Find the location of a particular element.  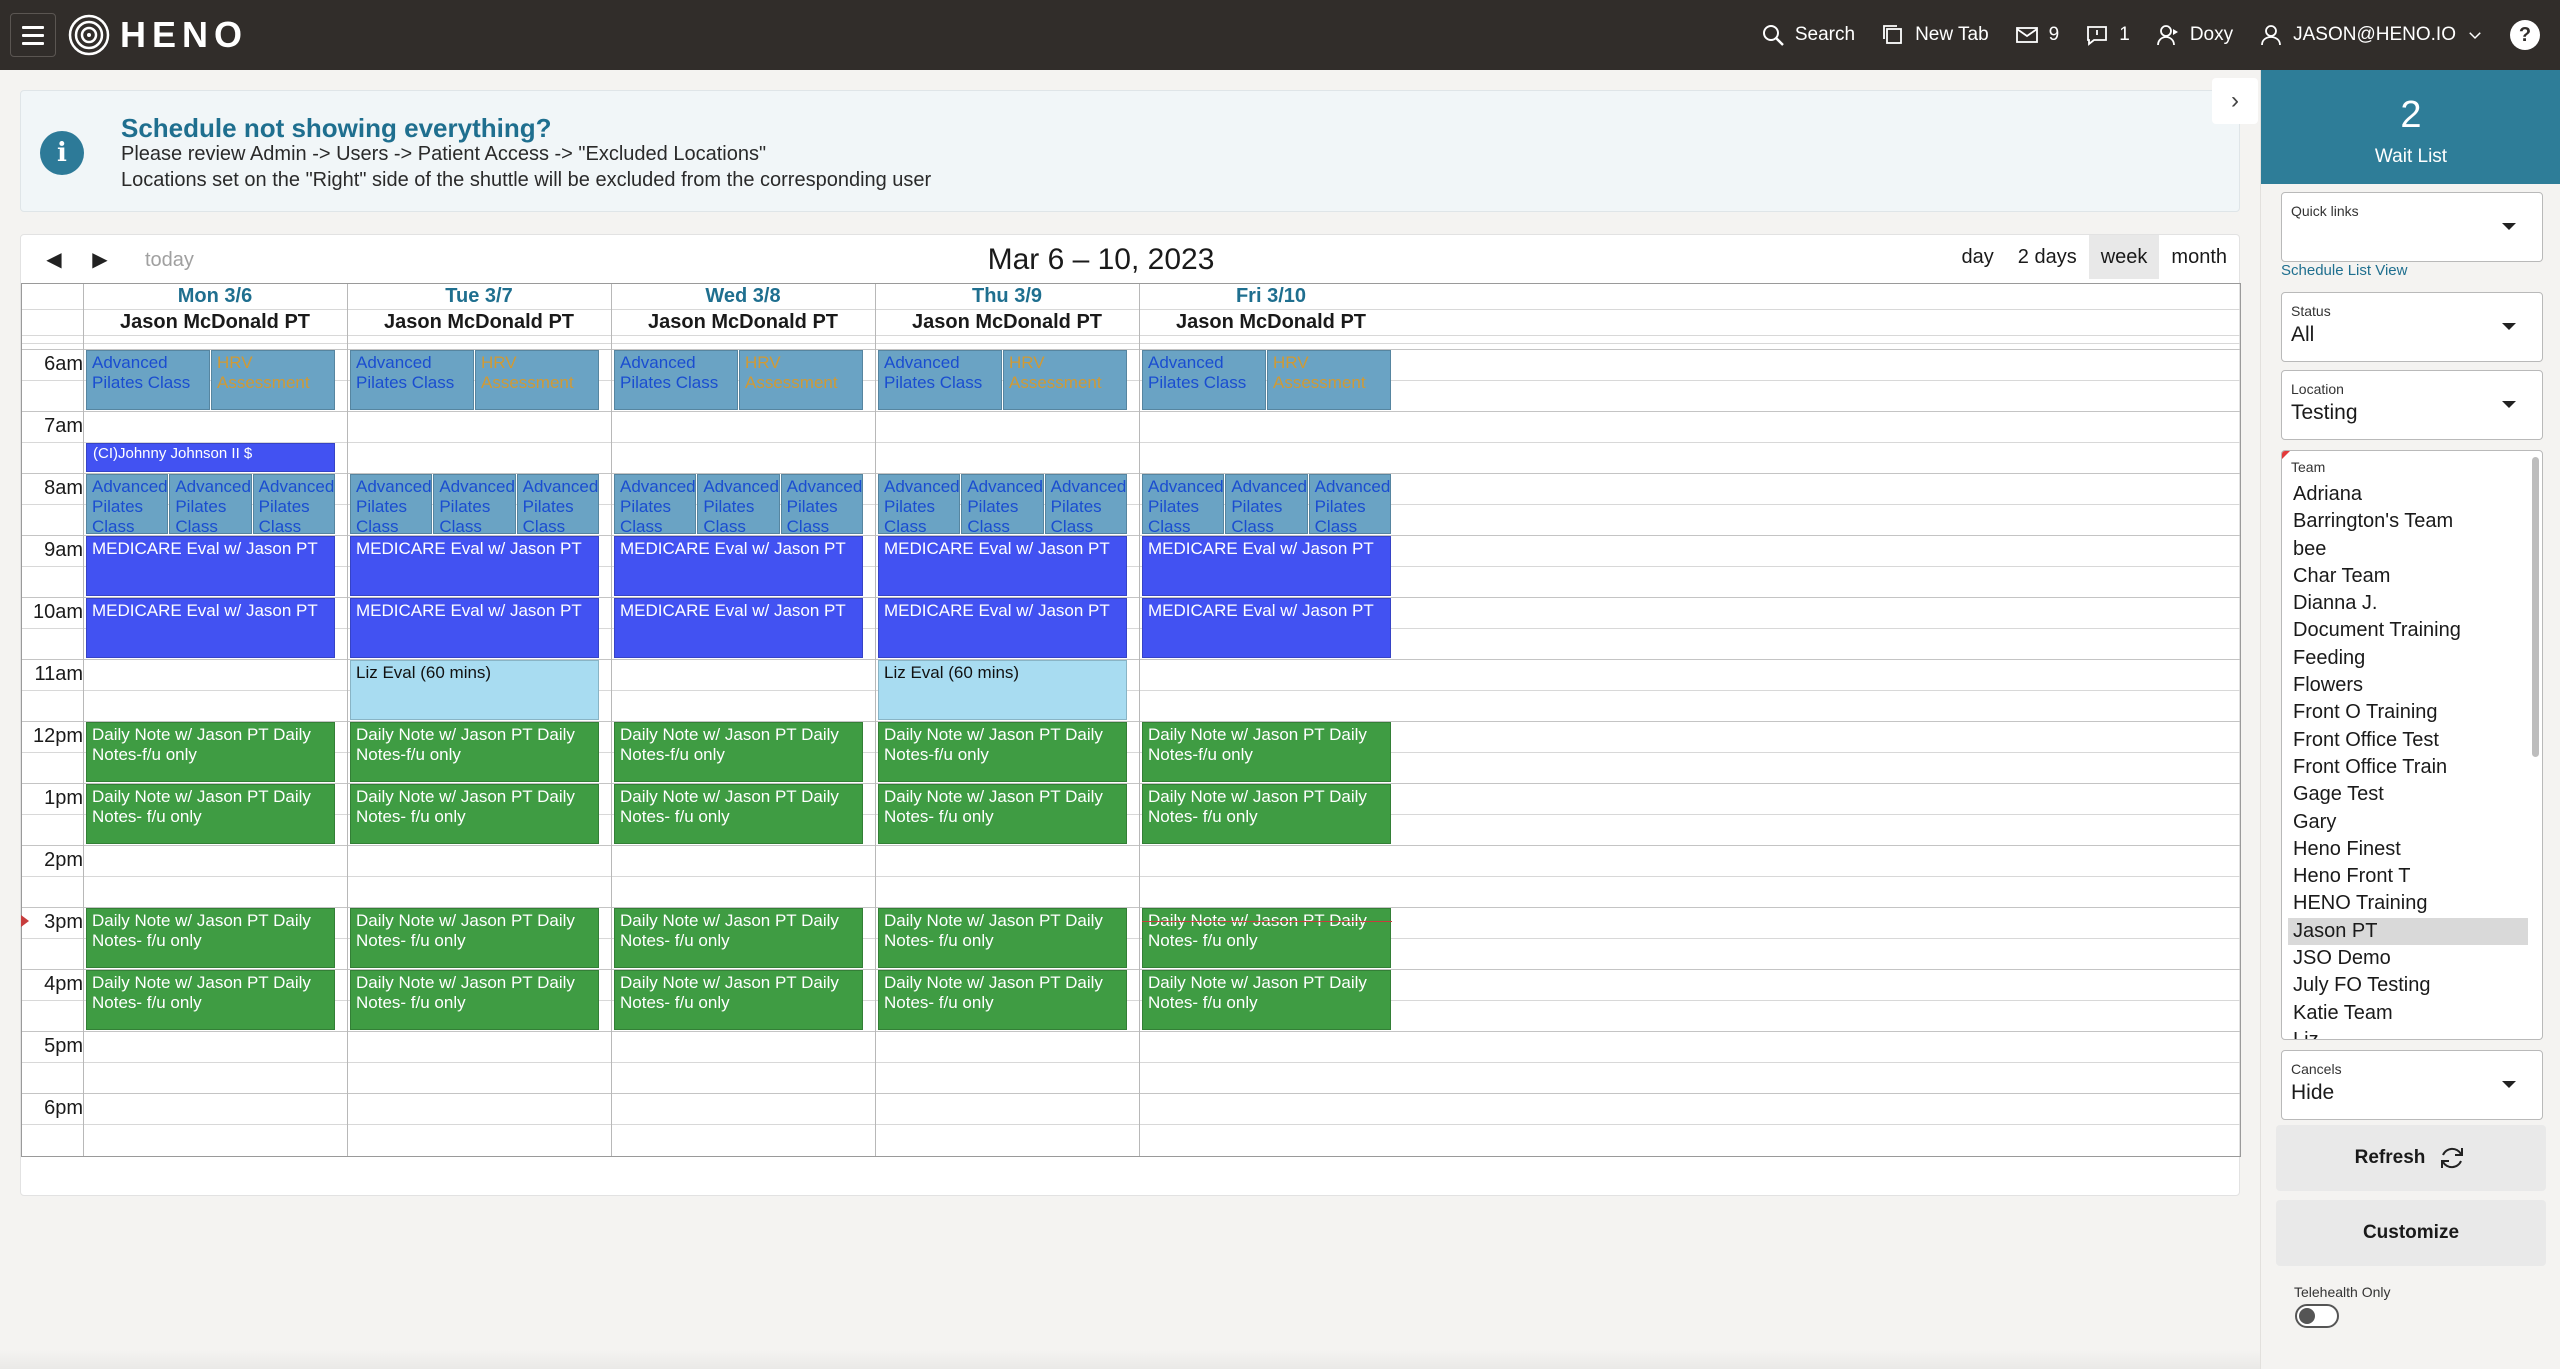

quick-links-select: Quick links is located at coordinates (2412, 227).